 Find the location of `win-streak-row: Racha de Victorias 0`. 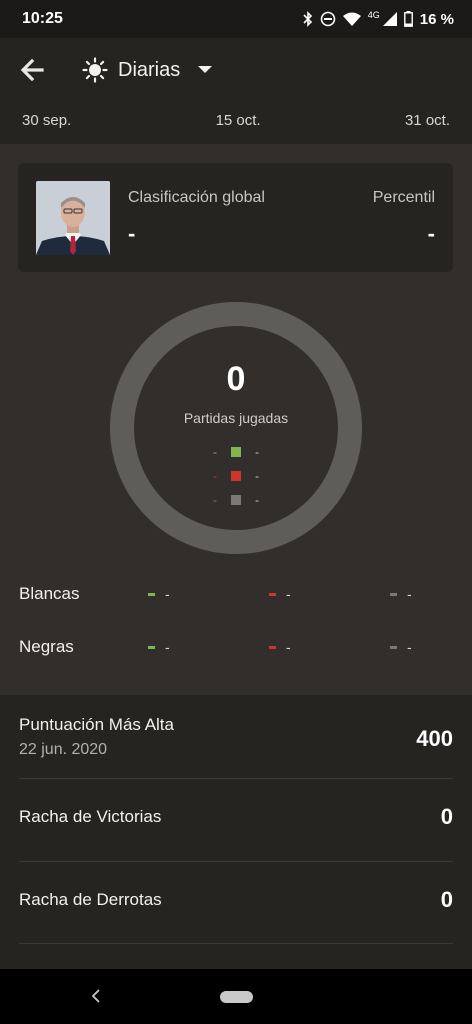

win-streak-row: Racha de Victorias 0 is located at coordinates (236, 820).